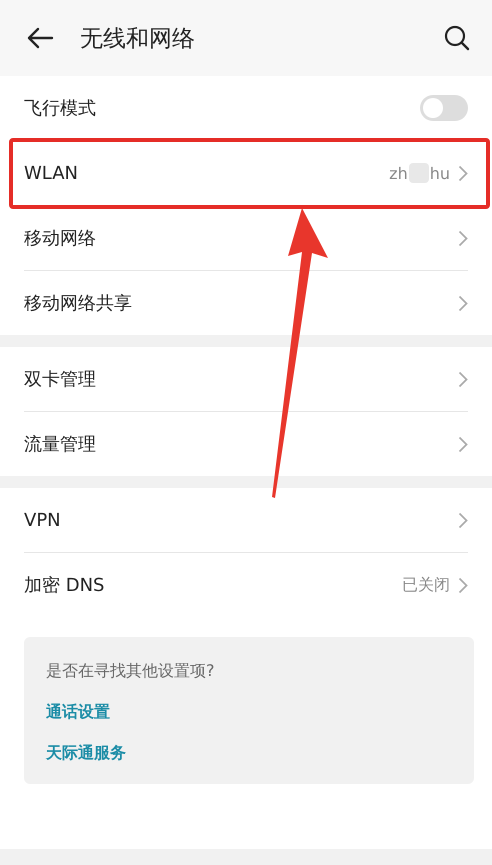 The image size is (492, 865). I want to click on toggle-switch, so click(444, 108).